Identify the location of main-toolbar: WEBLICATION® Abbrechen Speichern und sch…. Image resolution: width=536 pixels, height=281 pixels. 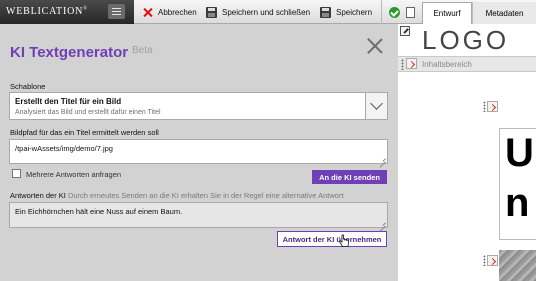
(268, 12).